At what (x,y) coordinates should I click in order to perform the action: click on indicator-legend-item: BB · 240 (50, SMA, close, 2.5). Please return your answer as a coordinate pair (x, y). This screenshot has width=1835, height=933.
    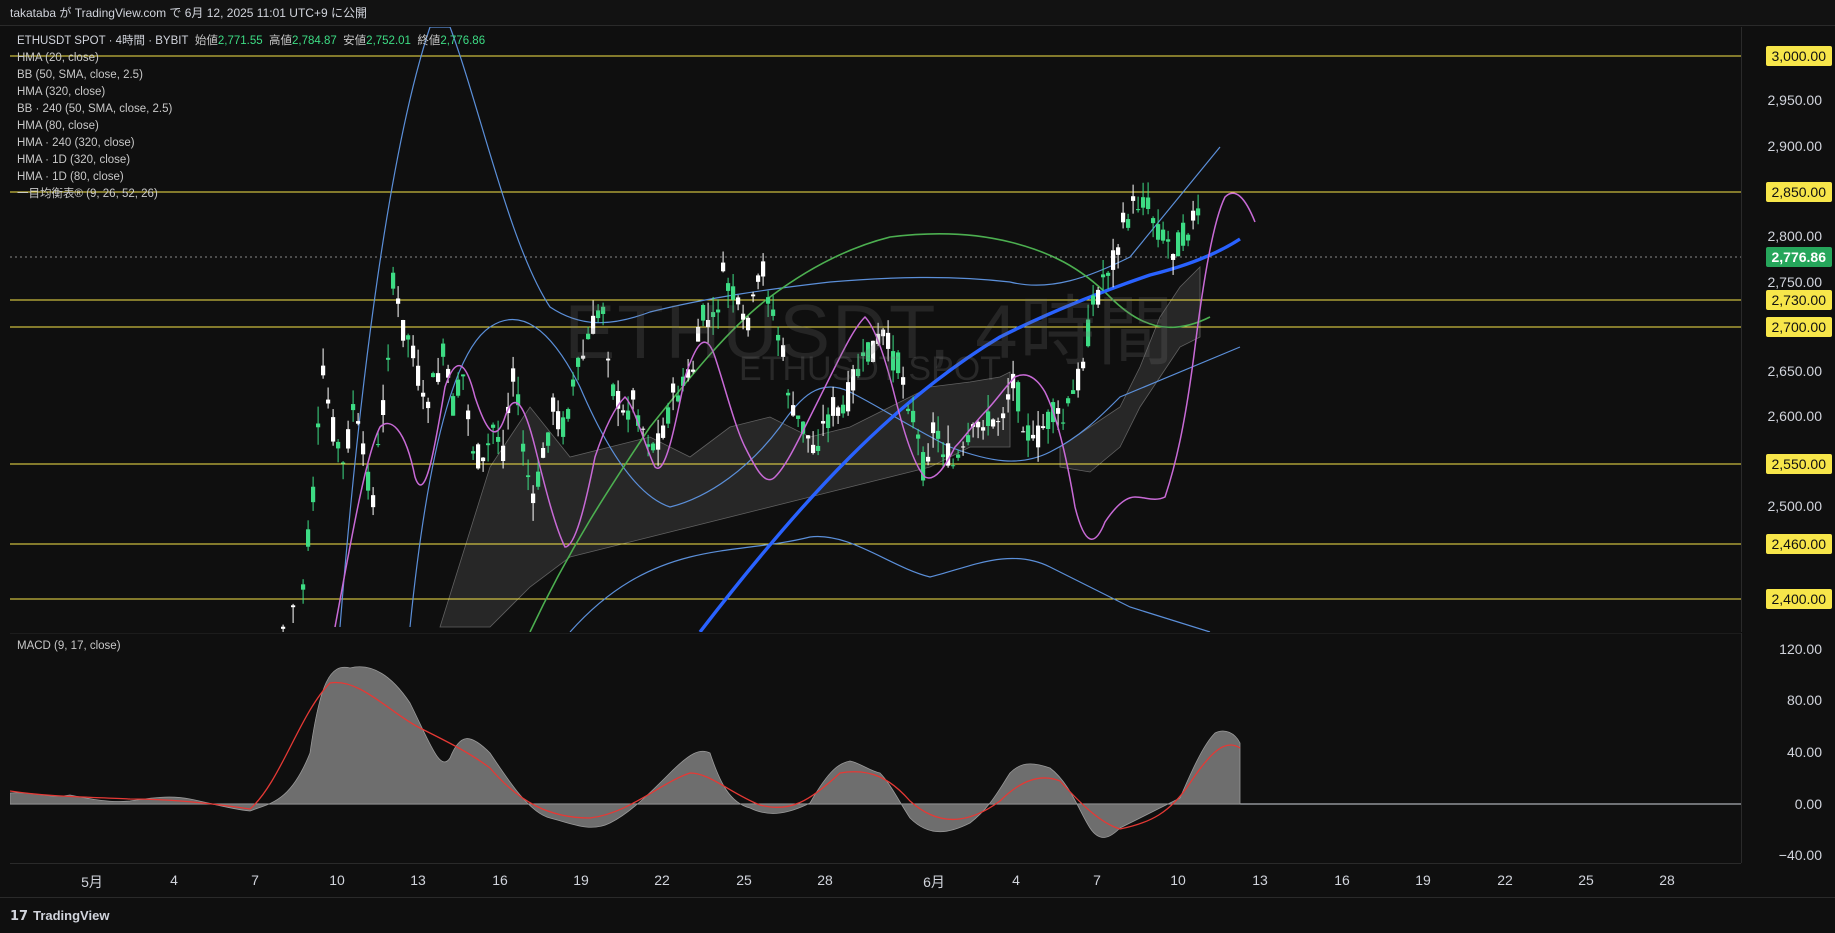
    Looking at the image, I should click on (251, 109).